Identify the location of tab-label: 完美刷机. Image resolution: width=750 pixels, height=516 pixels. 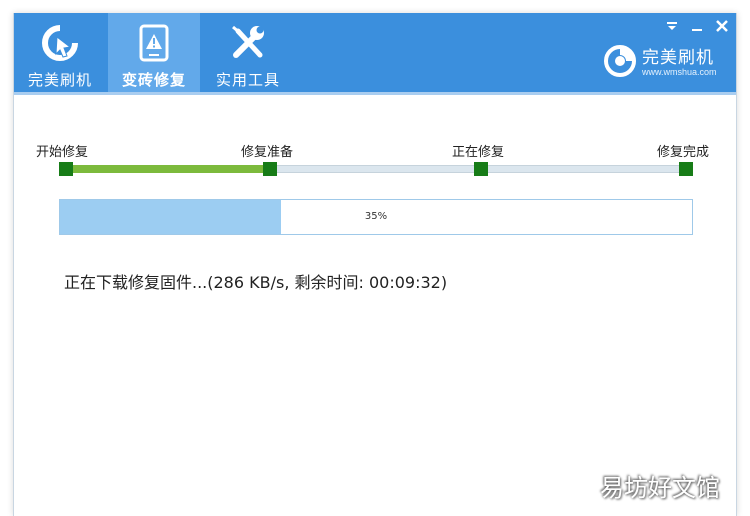
(59, 80).